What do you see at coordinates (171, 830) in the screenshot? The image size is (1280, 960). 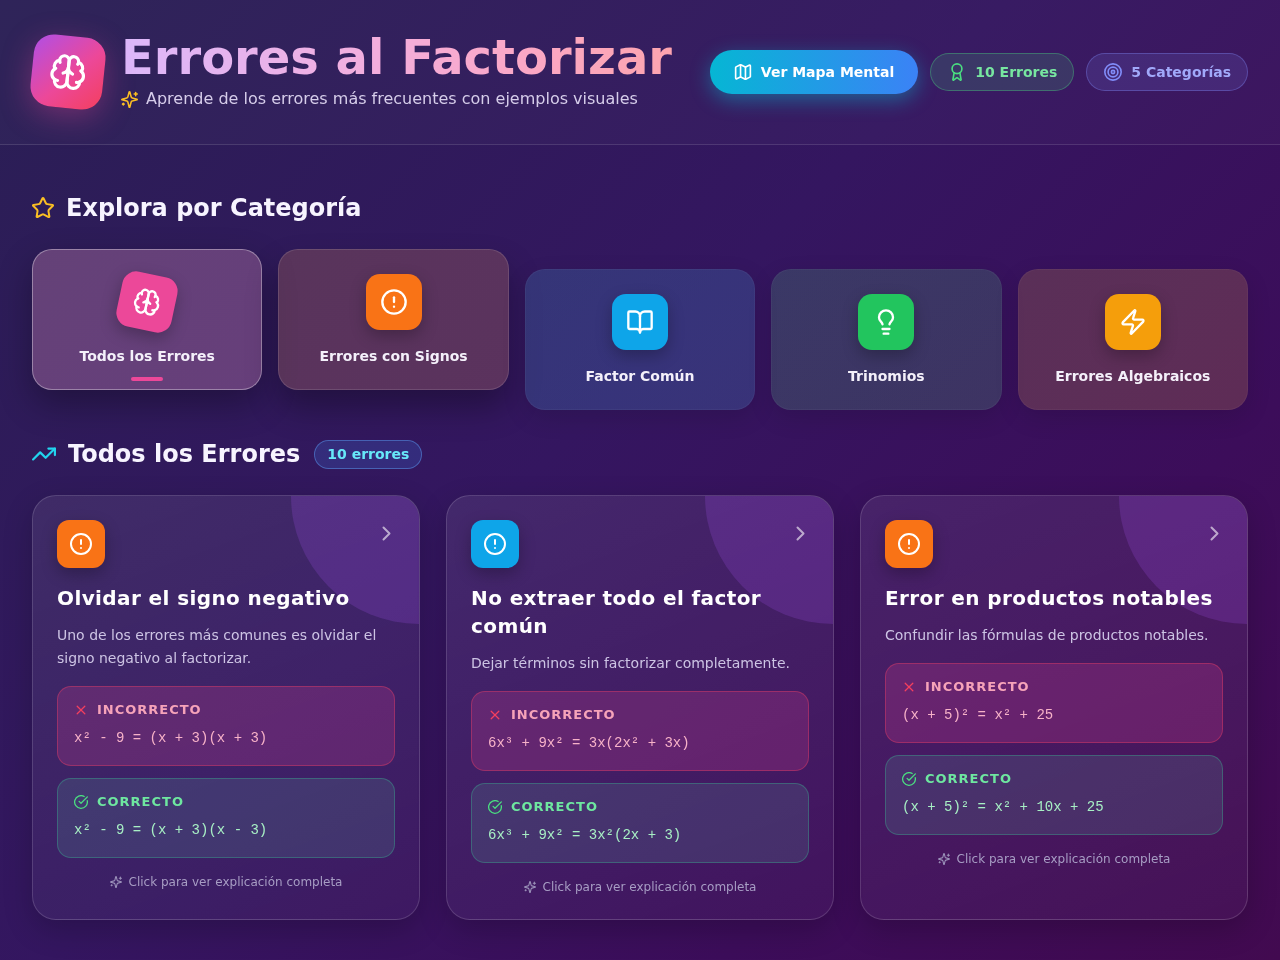 I see `formula-text: x² - 9 = (x + 3)(x - 3)` at bounding box center [171, 830].